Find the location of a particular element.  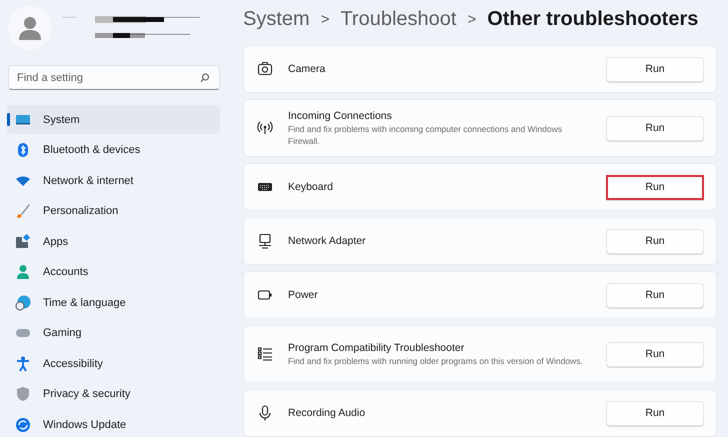

sidebar-item: Privacy & security is located at coordinates (113, 394).